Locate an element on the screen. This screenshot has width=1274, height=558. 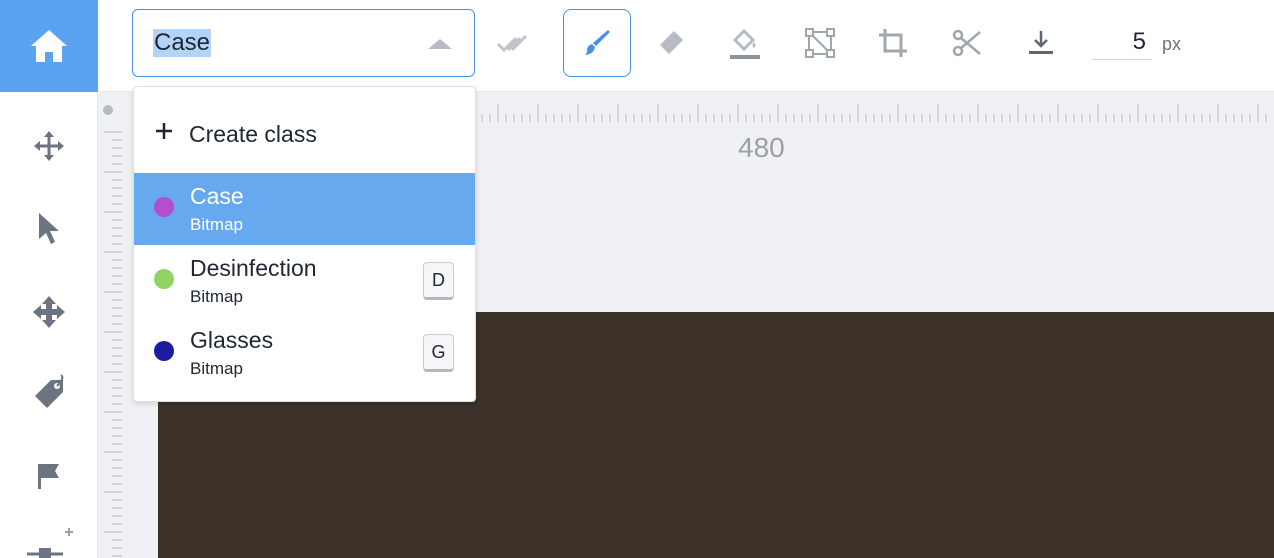
ruler-left is located at coordinates (113, 344).